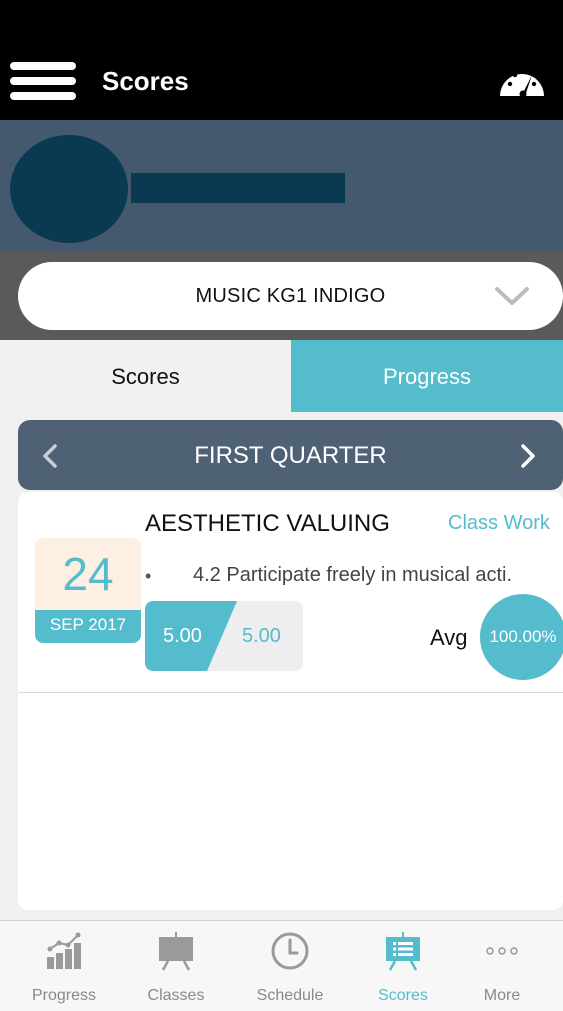 This screenshot has width=563, height=1011. I want to click on scores-board-icon, so click(403, 951).